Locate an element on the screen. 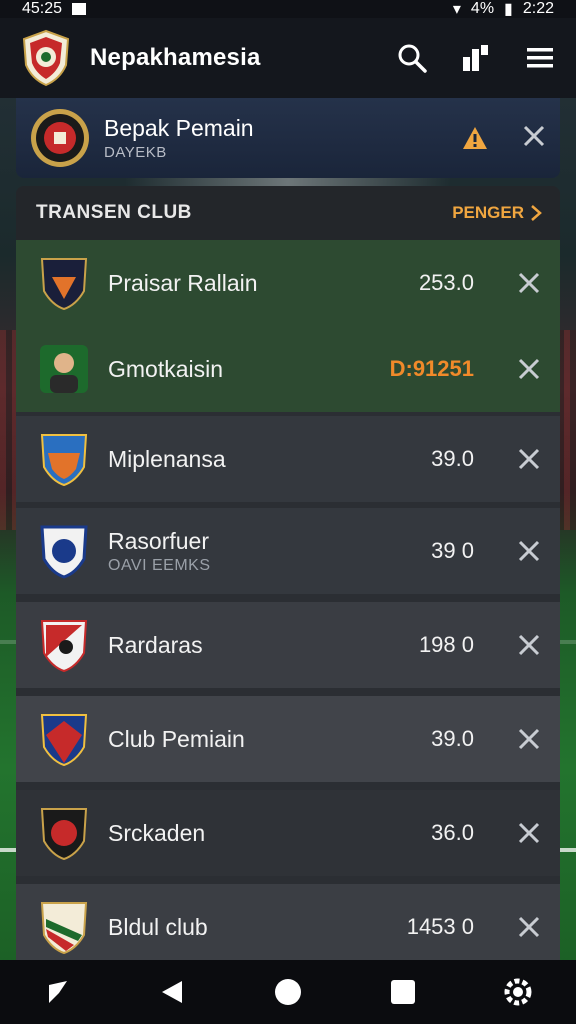 The width and height of the screenshot is (576, 1024). nav-settings-button is located at coordinates (518, 992).